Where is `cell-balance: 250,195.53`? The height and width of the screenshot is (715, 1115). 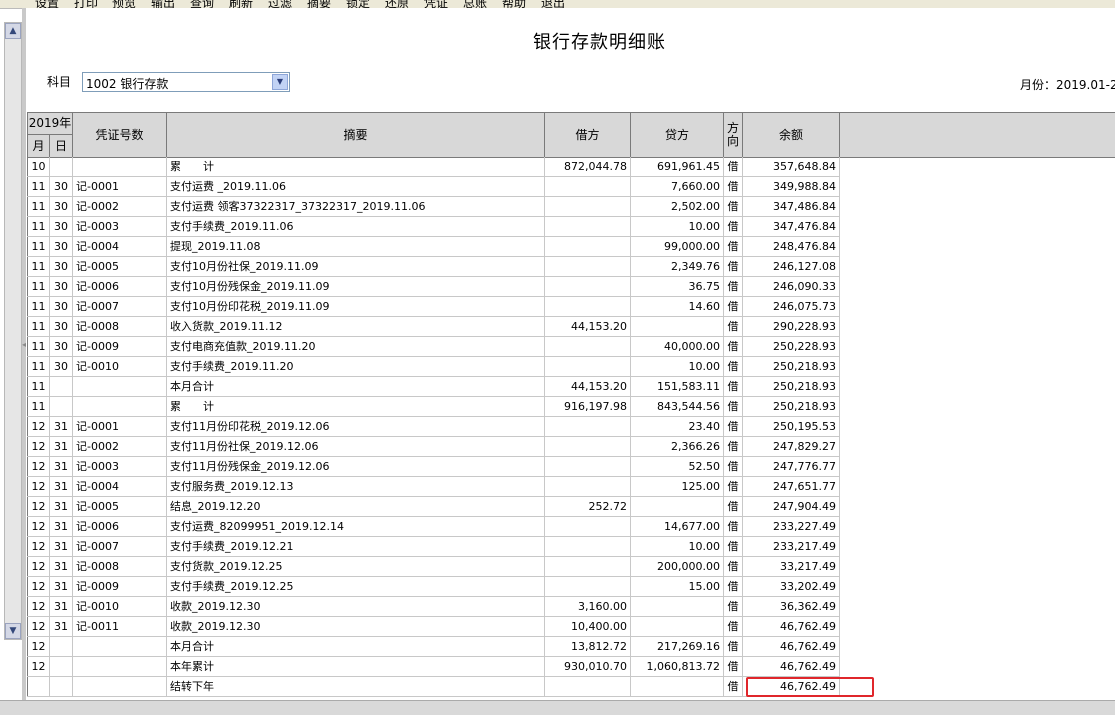 cell-balance: 250,195.53 is located at coordinates (791, 426).